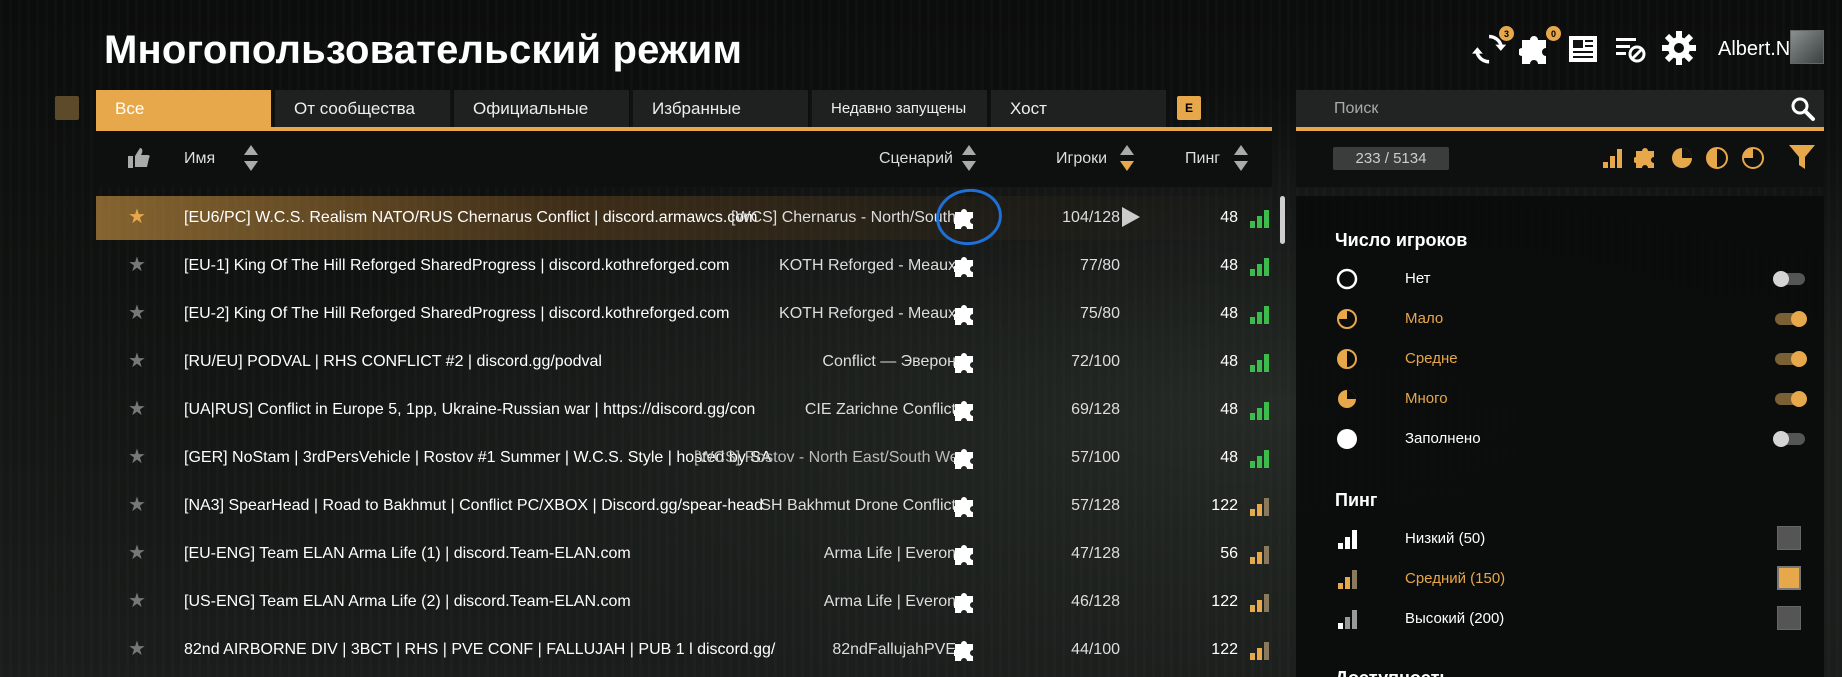 The height and width of the screenshot is (677, 1842). Describe the element at coordinates (1553, 33) in the screenshot. I see `puzzle-badge: 0` at that location.